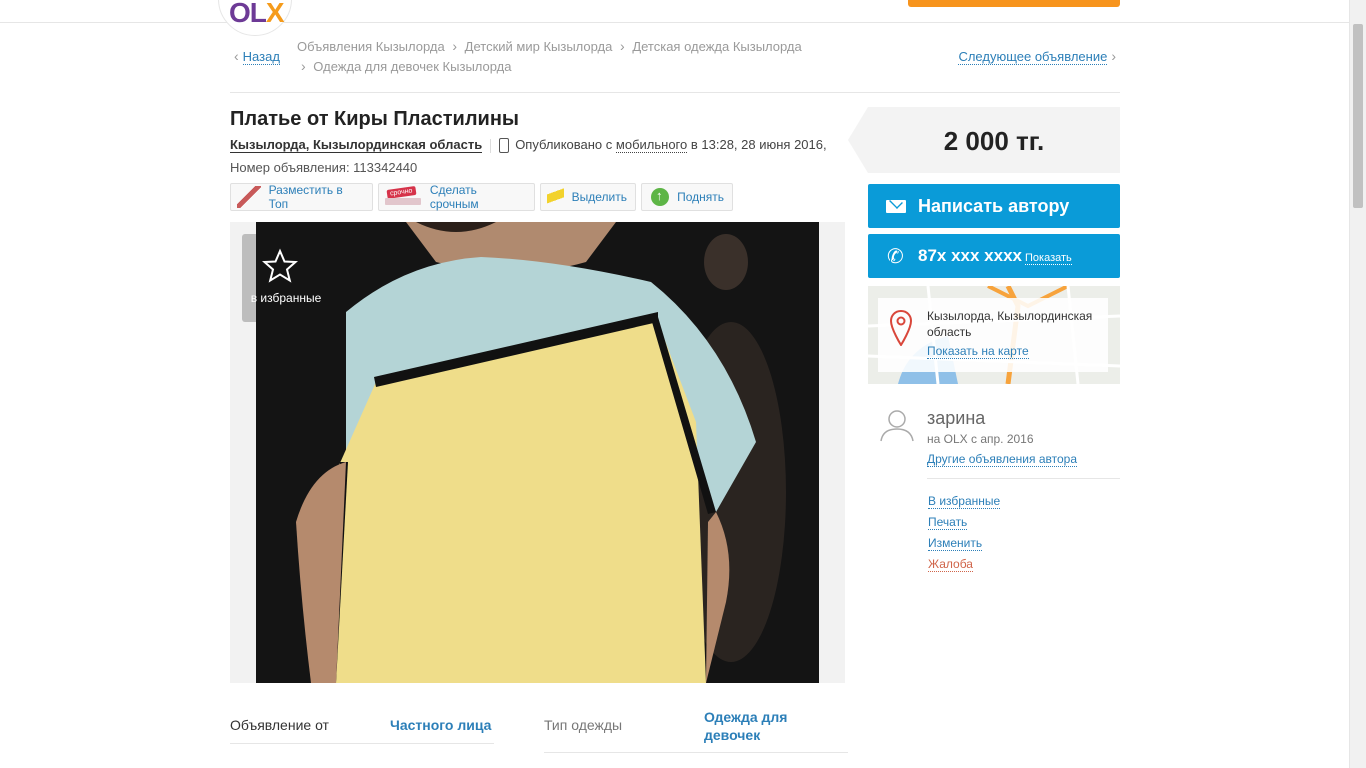 The width and height of the screenshot is (1366, 768). I want to click on seller-since: на OLX с апр. 2016, so click(980, 439).